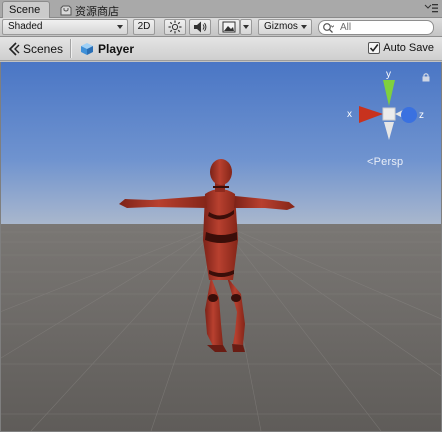  I want to click on breadcrumb-scenes: Scenes, so click(35, 49).